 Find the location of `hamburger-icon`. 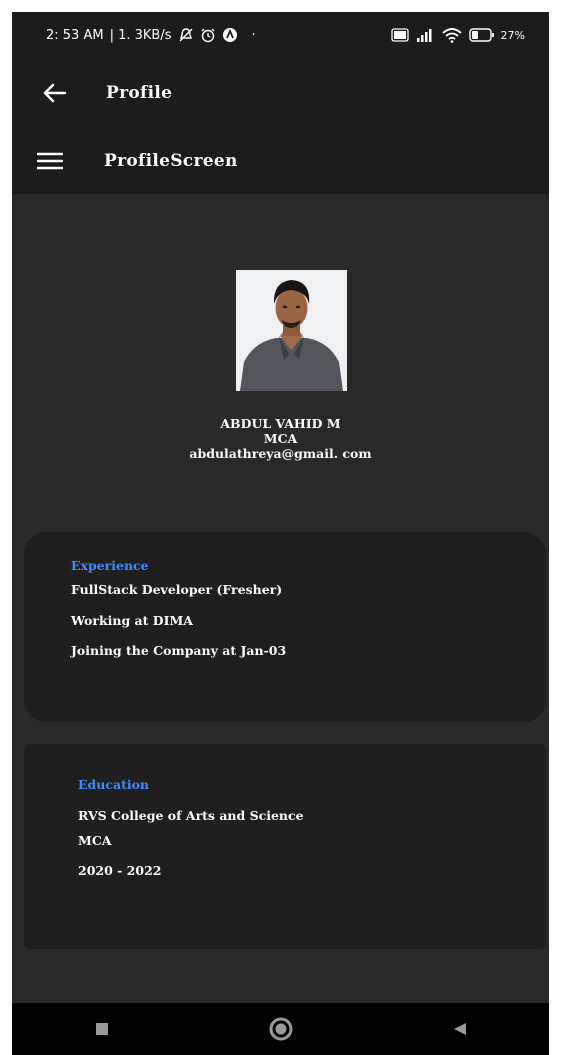

hamburger-icon is located at coordinates (50, 161).